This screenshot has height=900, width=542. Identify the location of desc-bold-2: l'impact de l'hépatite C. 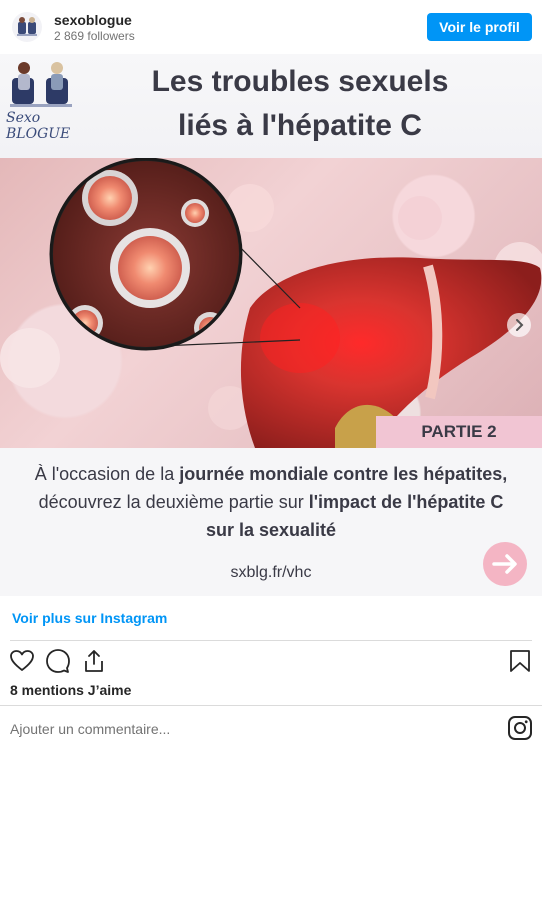
(406, 502).